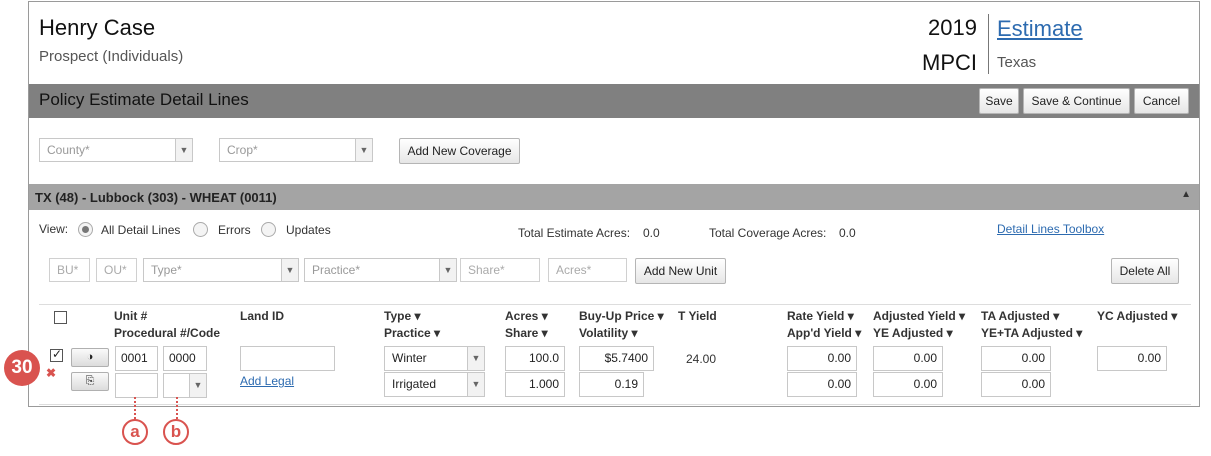  What do you see at coordinates (999, 101) in the screenshot?
I see `save-button: Save` at bounding box center [999, 101].